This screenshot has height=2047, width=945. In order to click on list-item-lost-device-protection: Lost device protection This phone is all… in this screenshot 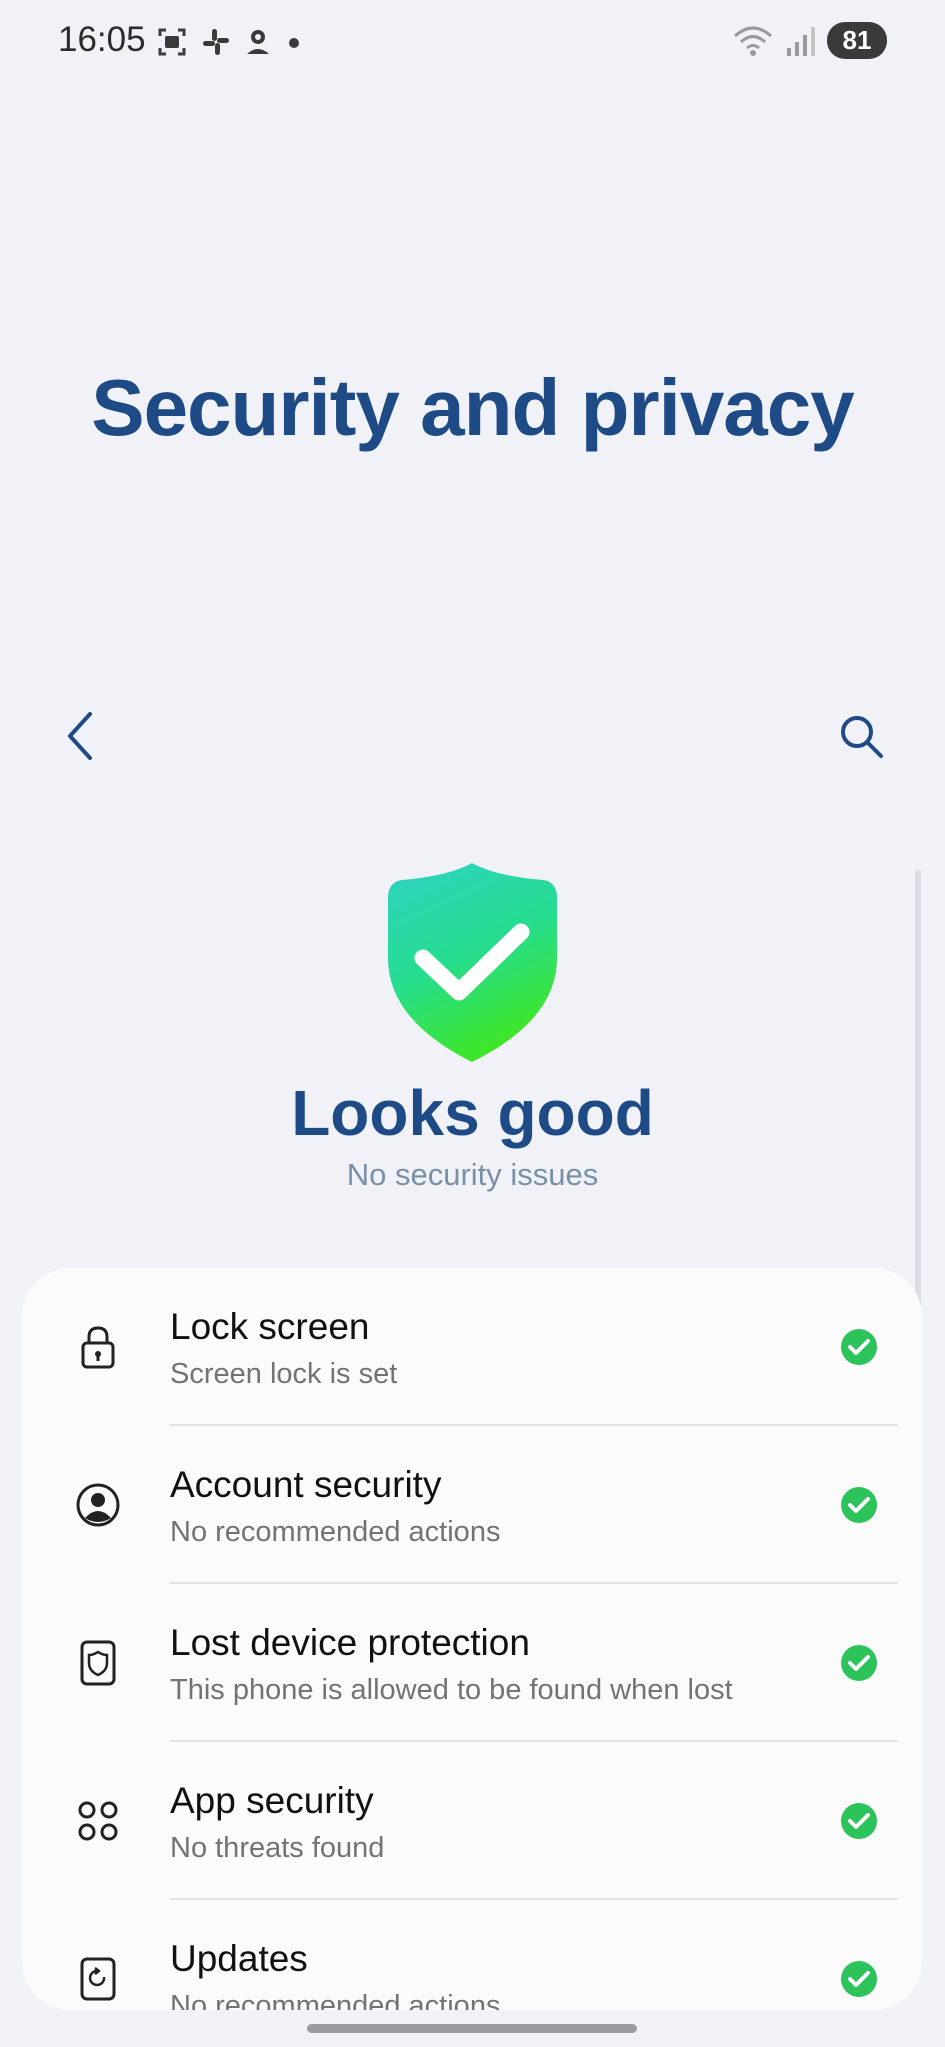, I will do `click(472, 1663)`.